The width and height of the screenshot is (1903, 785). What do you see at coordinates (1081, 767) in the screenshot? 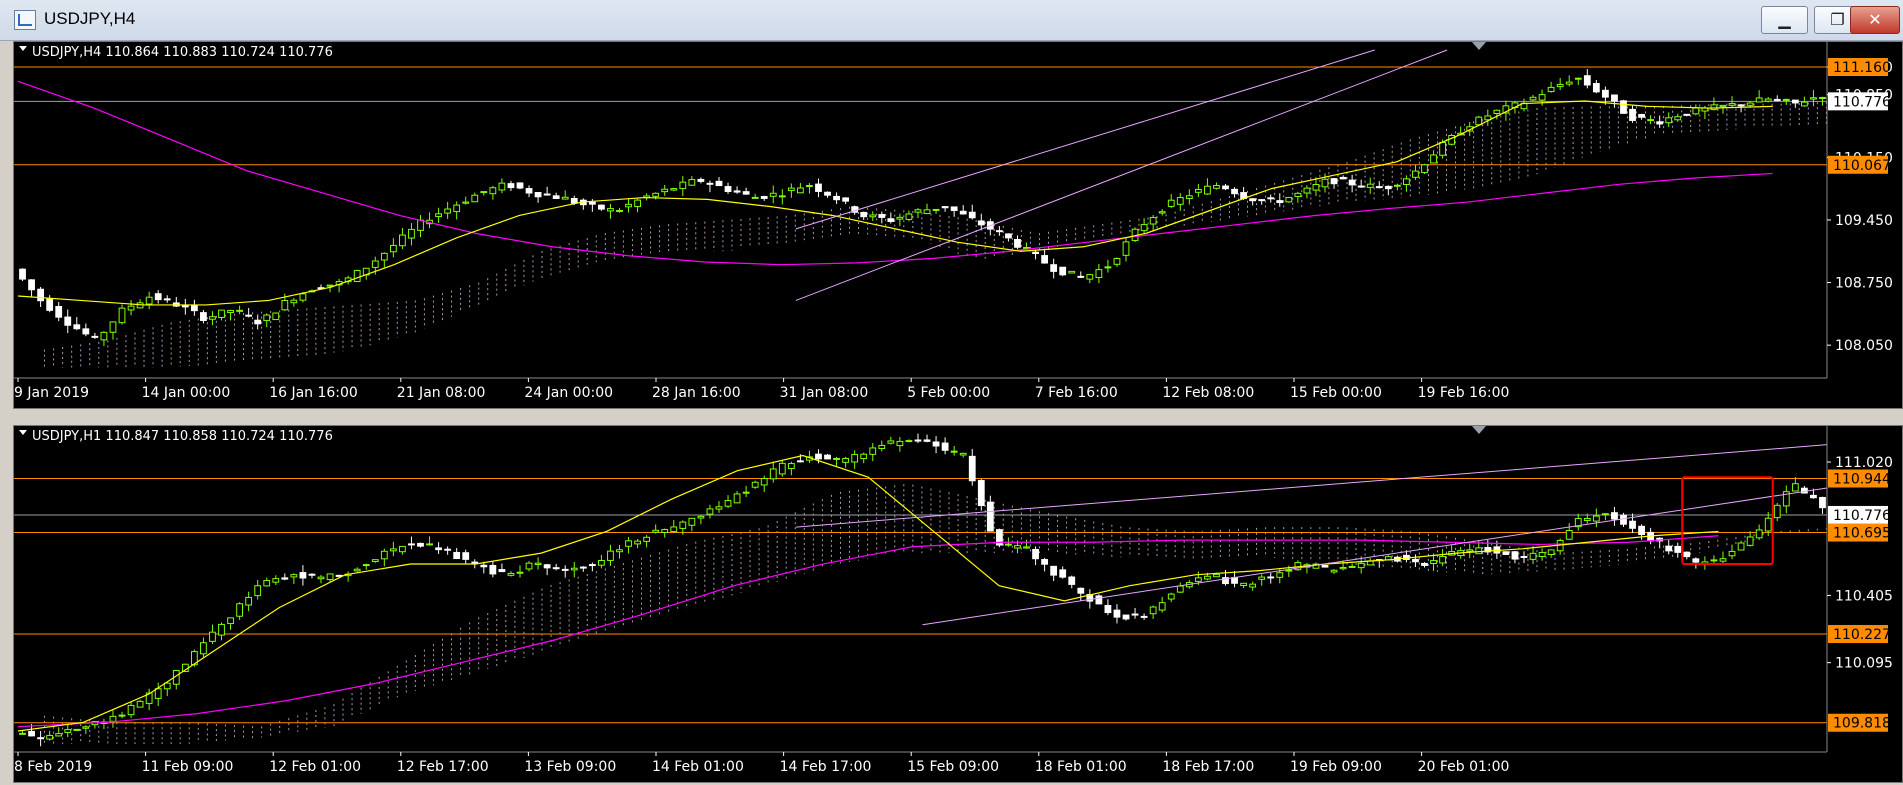
I see `x-tick-label: 18 Feb 01:00` at bounding box center [1081, 767].